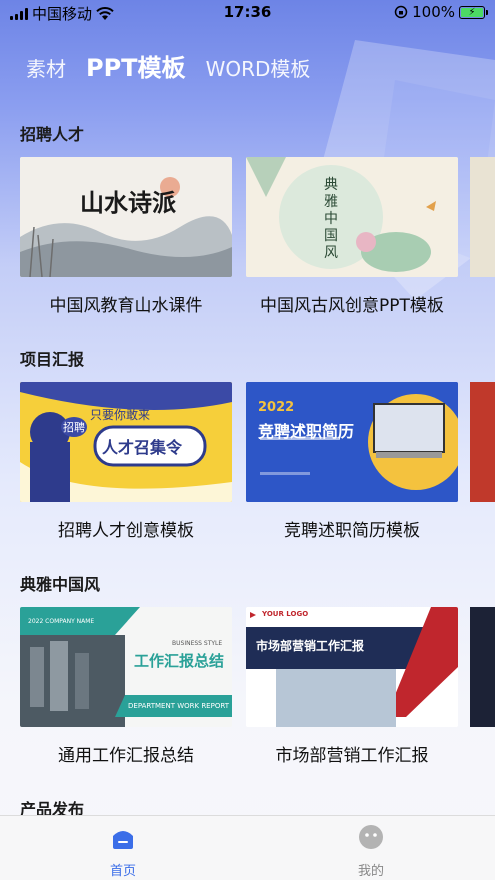  I want to click on marketing-thumbnail, so click(352, 667).